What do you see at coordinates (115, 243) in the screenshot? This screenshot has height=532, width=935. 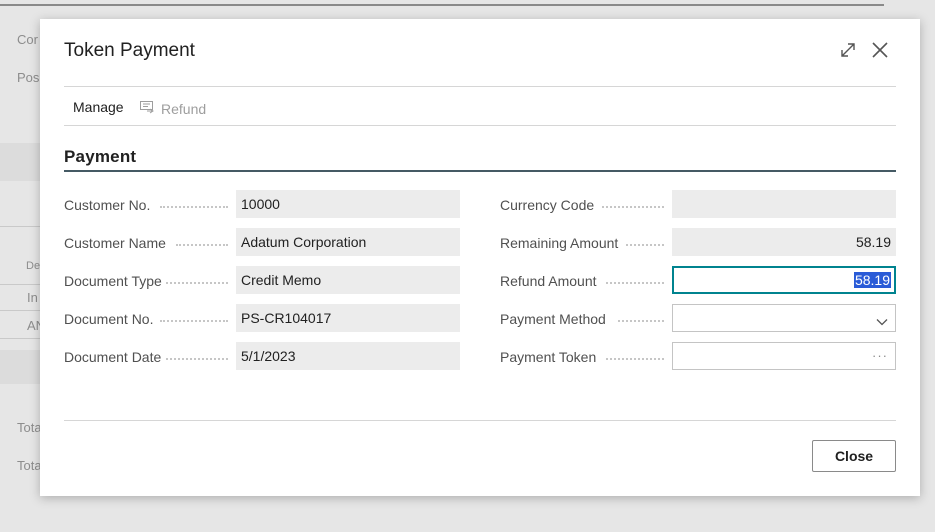 I see `customer-name-label: Customer Name` at bounding box center [115, 243].